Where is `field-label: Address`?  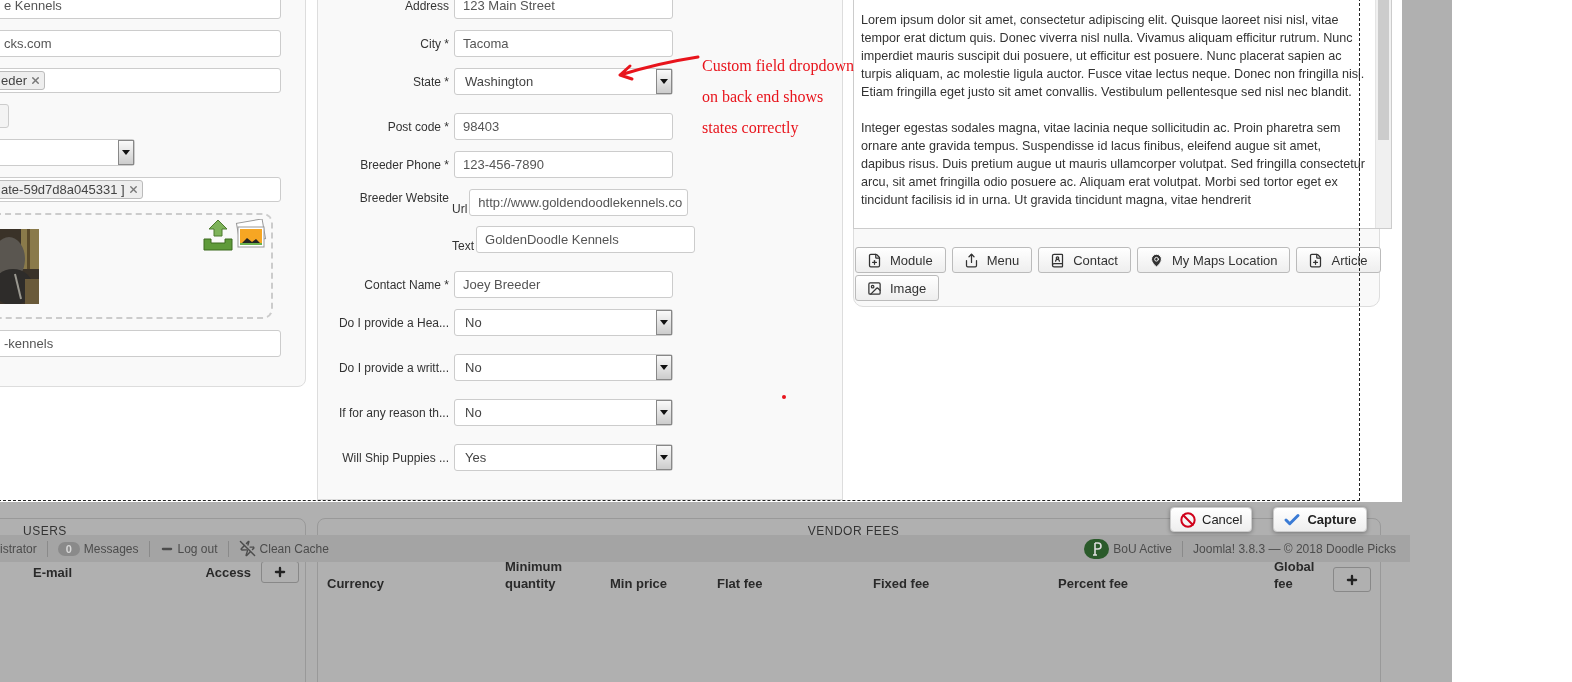
field-label: Address is located at coordinates (426, 6).